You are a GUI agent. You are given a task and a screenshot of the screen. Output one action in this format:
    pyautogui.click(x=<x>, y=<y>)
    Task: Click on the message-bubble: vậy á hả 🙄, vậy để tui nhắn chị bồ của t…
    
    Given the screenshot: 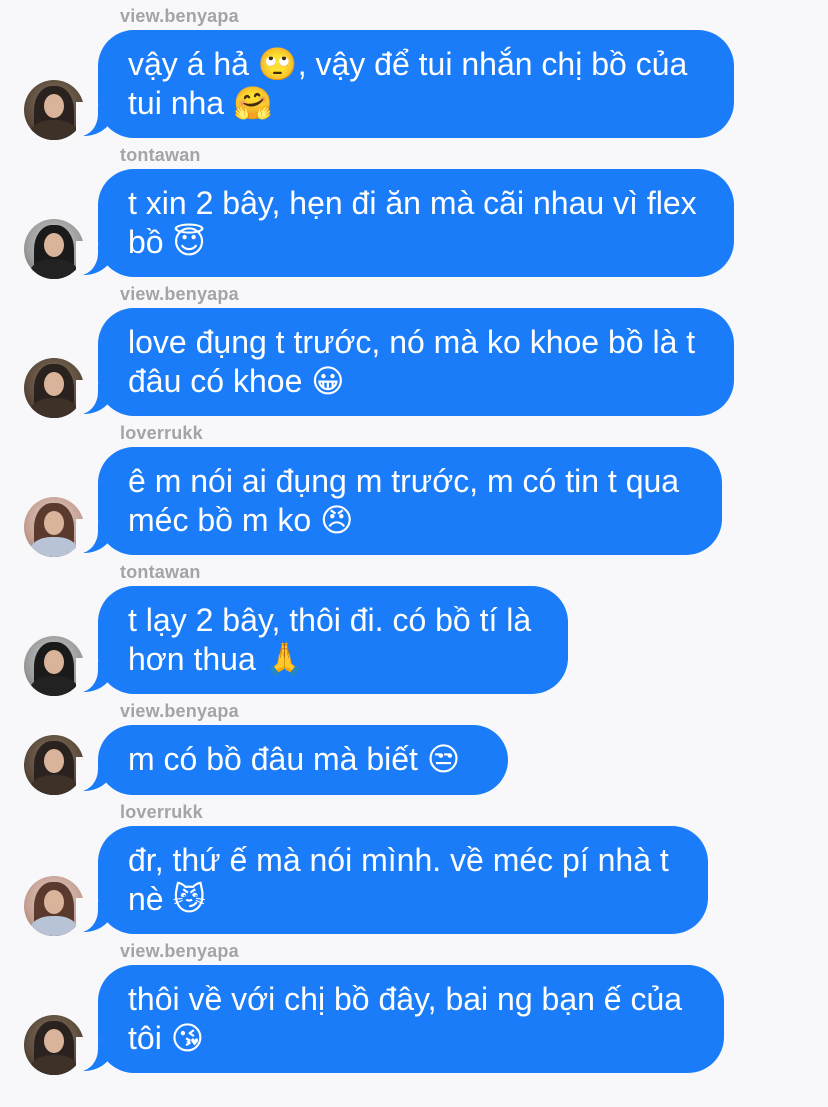 What is the action you would take?
    pyautogui.click(x=416, y=84)
    